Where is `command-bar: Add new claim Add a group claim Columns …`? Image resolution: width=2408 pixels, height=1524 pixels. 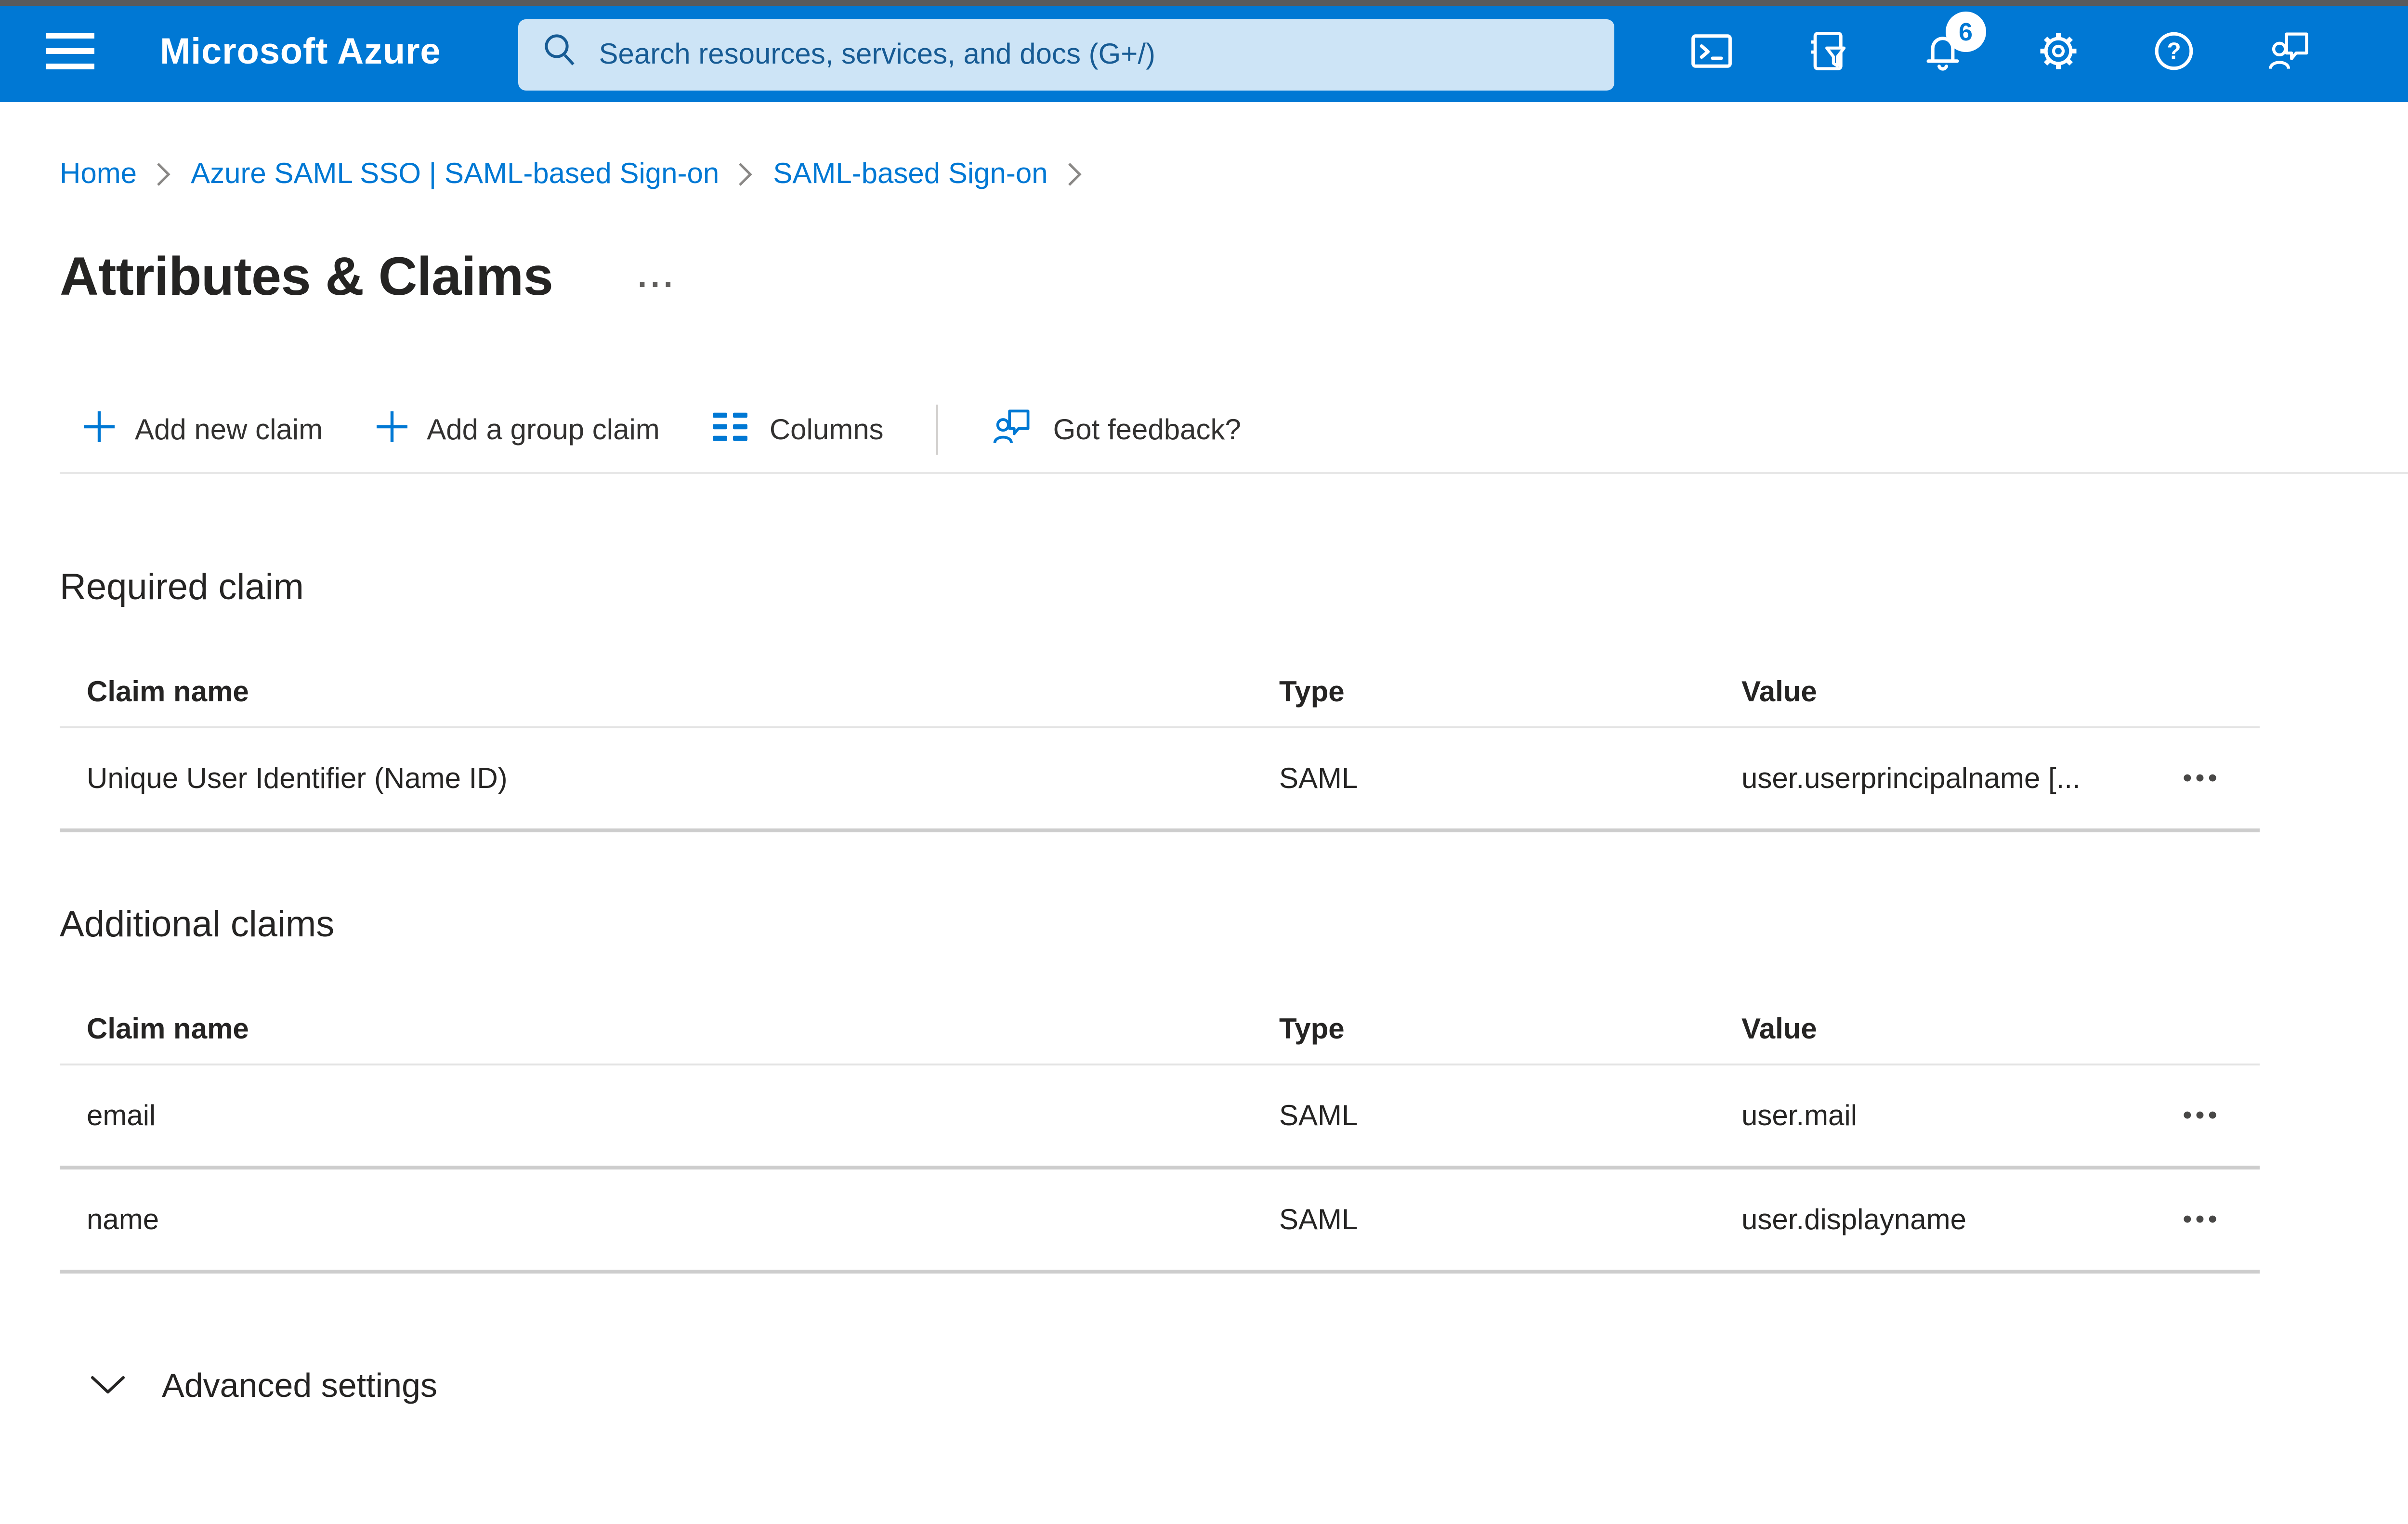
command-bar: Add new claim Add a group claim Columns … is located at coordinates (1204, 430).